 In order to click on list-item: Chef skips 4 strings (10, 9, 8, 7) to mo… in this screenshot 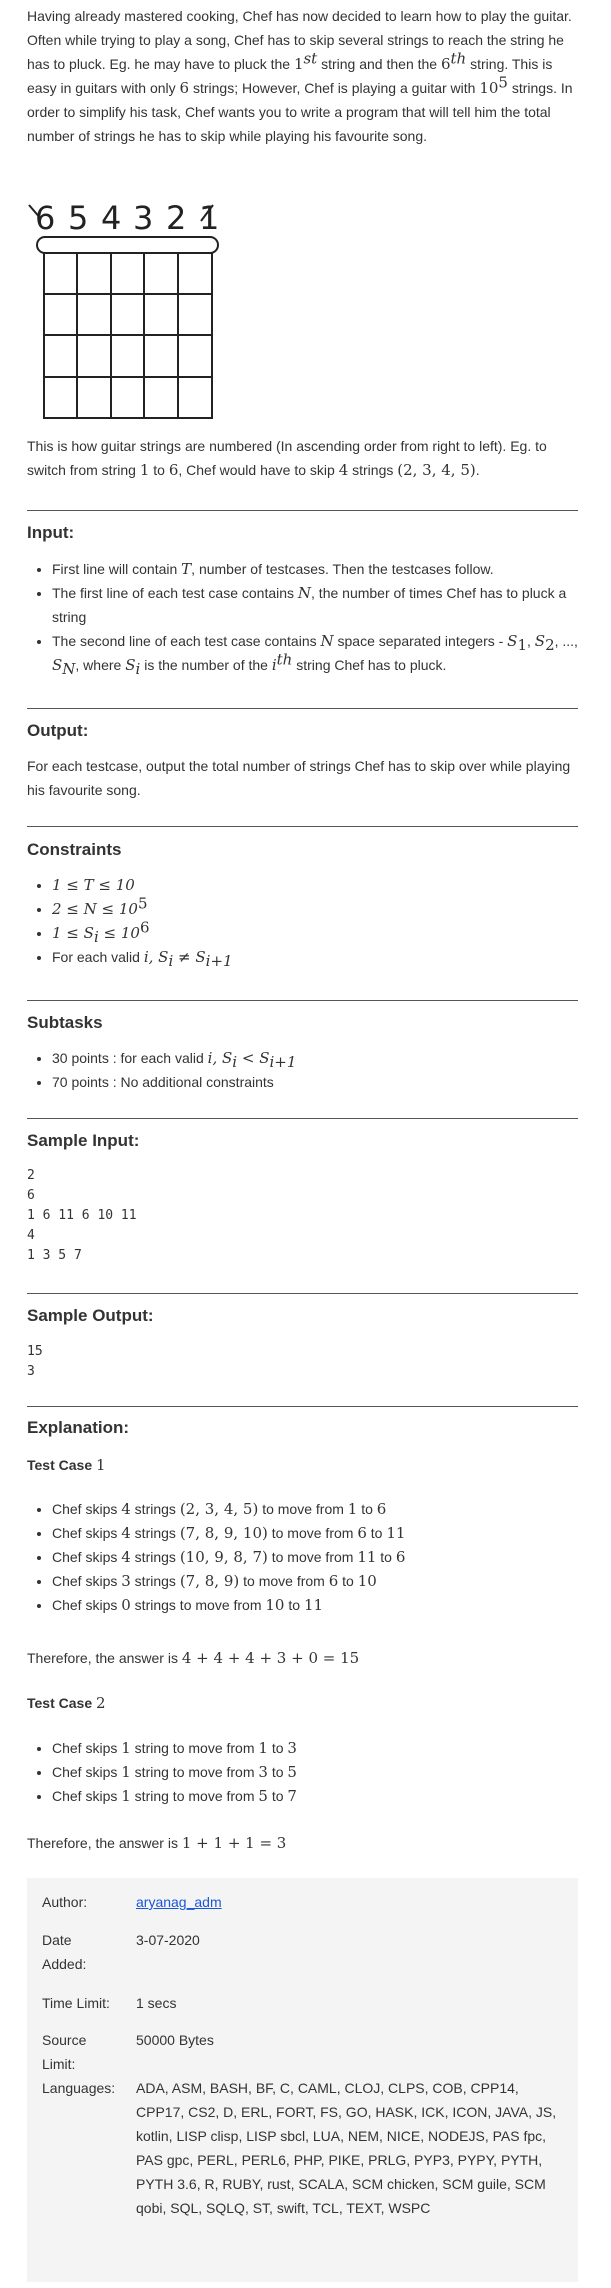, I will do `click(322, 1557)`.